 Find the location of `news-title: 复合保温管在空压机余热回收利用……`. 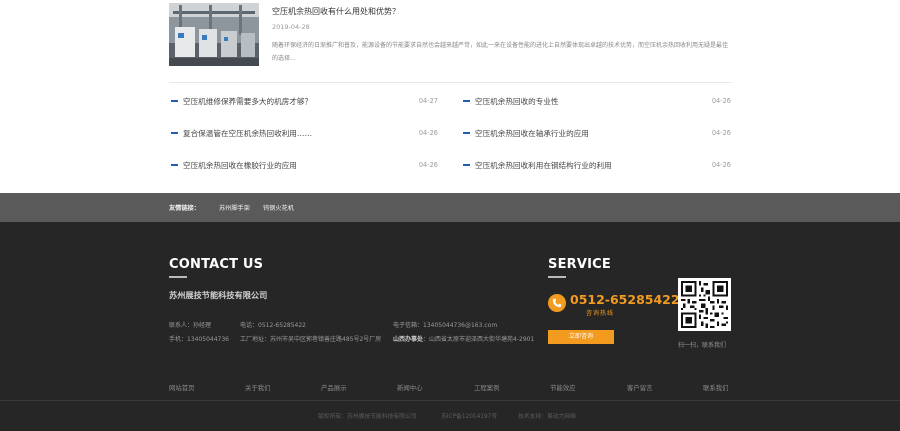

news-title: 复合保温管在空压机余热回收利用…… is located at coordinates (247, 133).